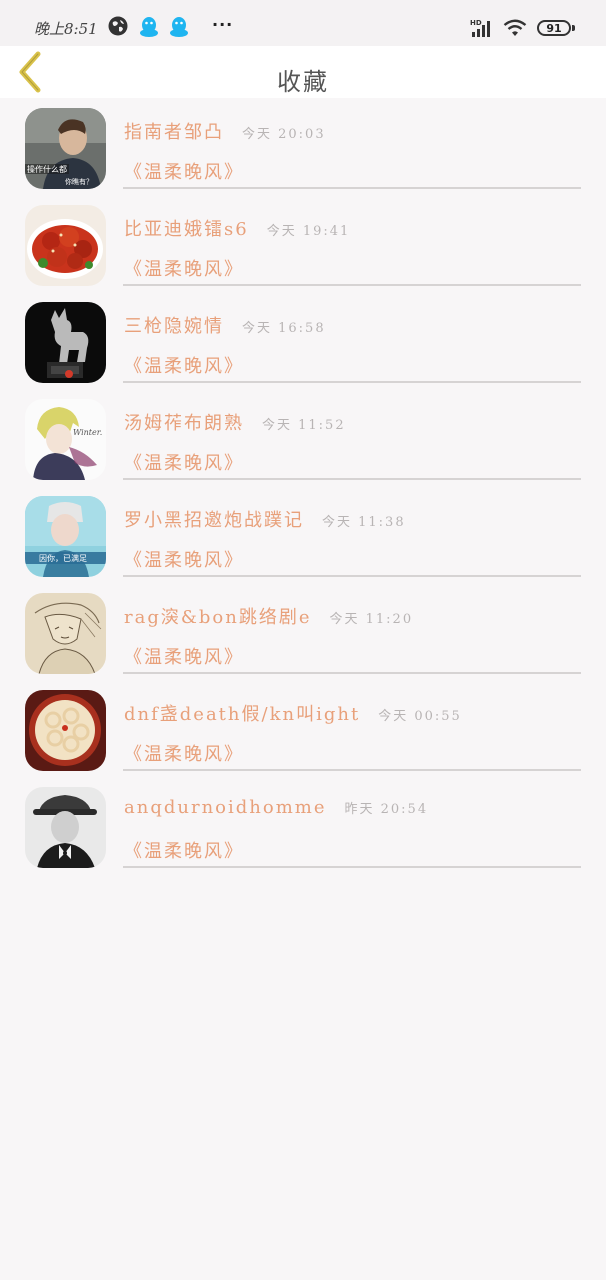 Image resolution: width=606 pixels, height=1280 pixels. Describe the element at coordinates (308, 231) in the screenshot. I see `item-time: 今天 19:41` at that location.